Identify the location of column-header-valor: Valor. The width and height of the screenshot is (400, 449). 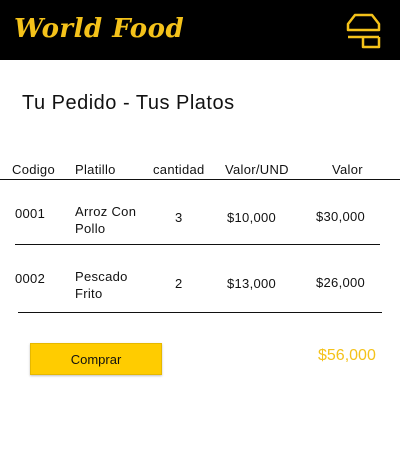
(347, 169).